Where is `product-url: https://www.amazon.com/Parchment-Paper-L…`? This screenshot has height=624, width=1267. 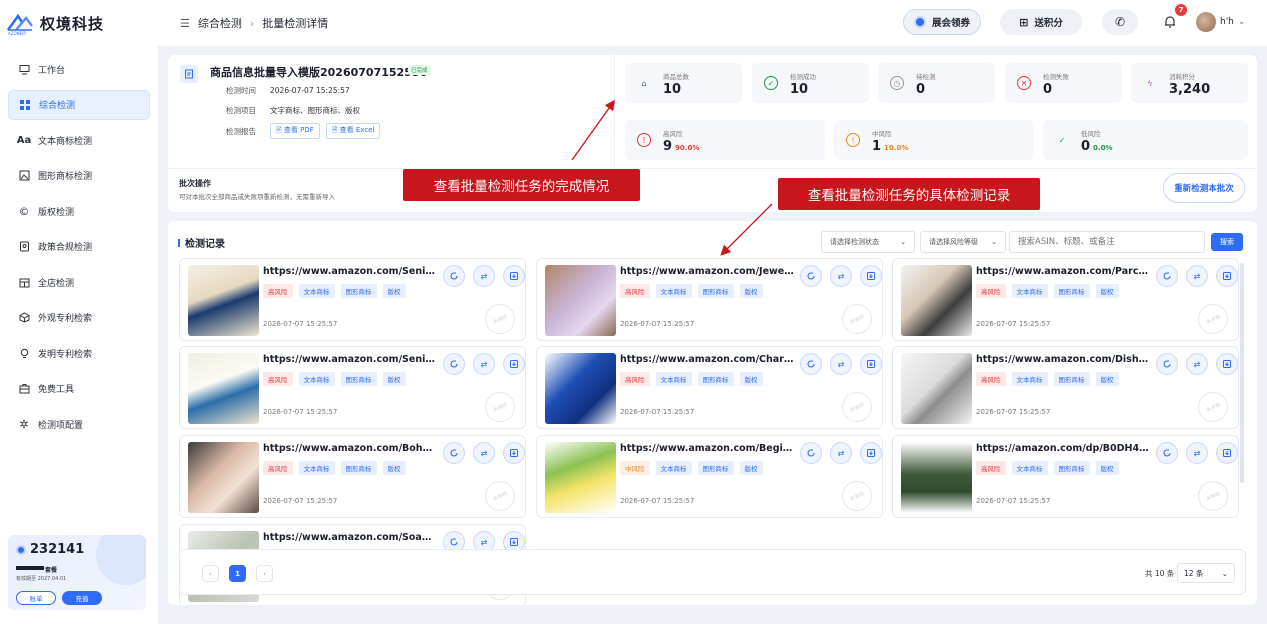
product-url: https://www.amazon.com/Parchment-Paper-L… is located at coordinates (1063, 271).